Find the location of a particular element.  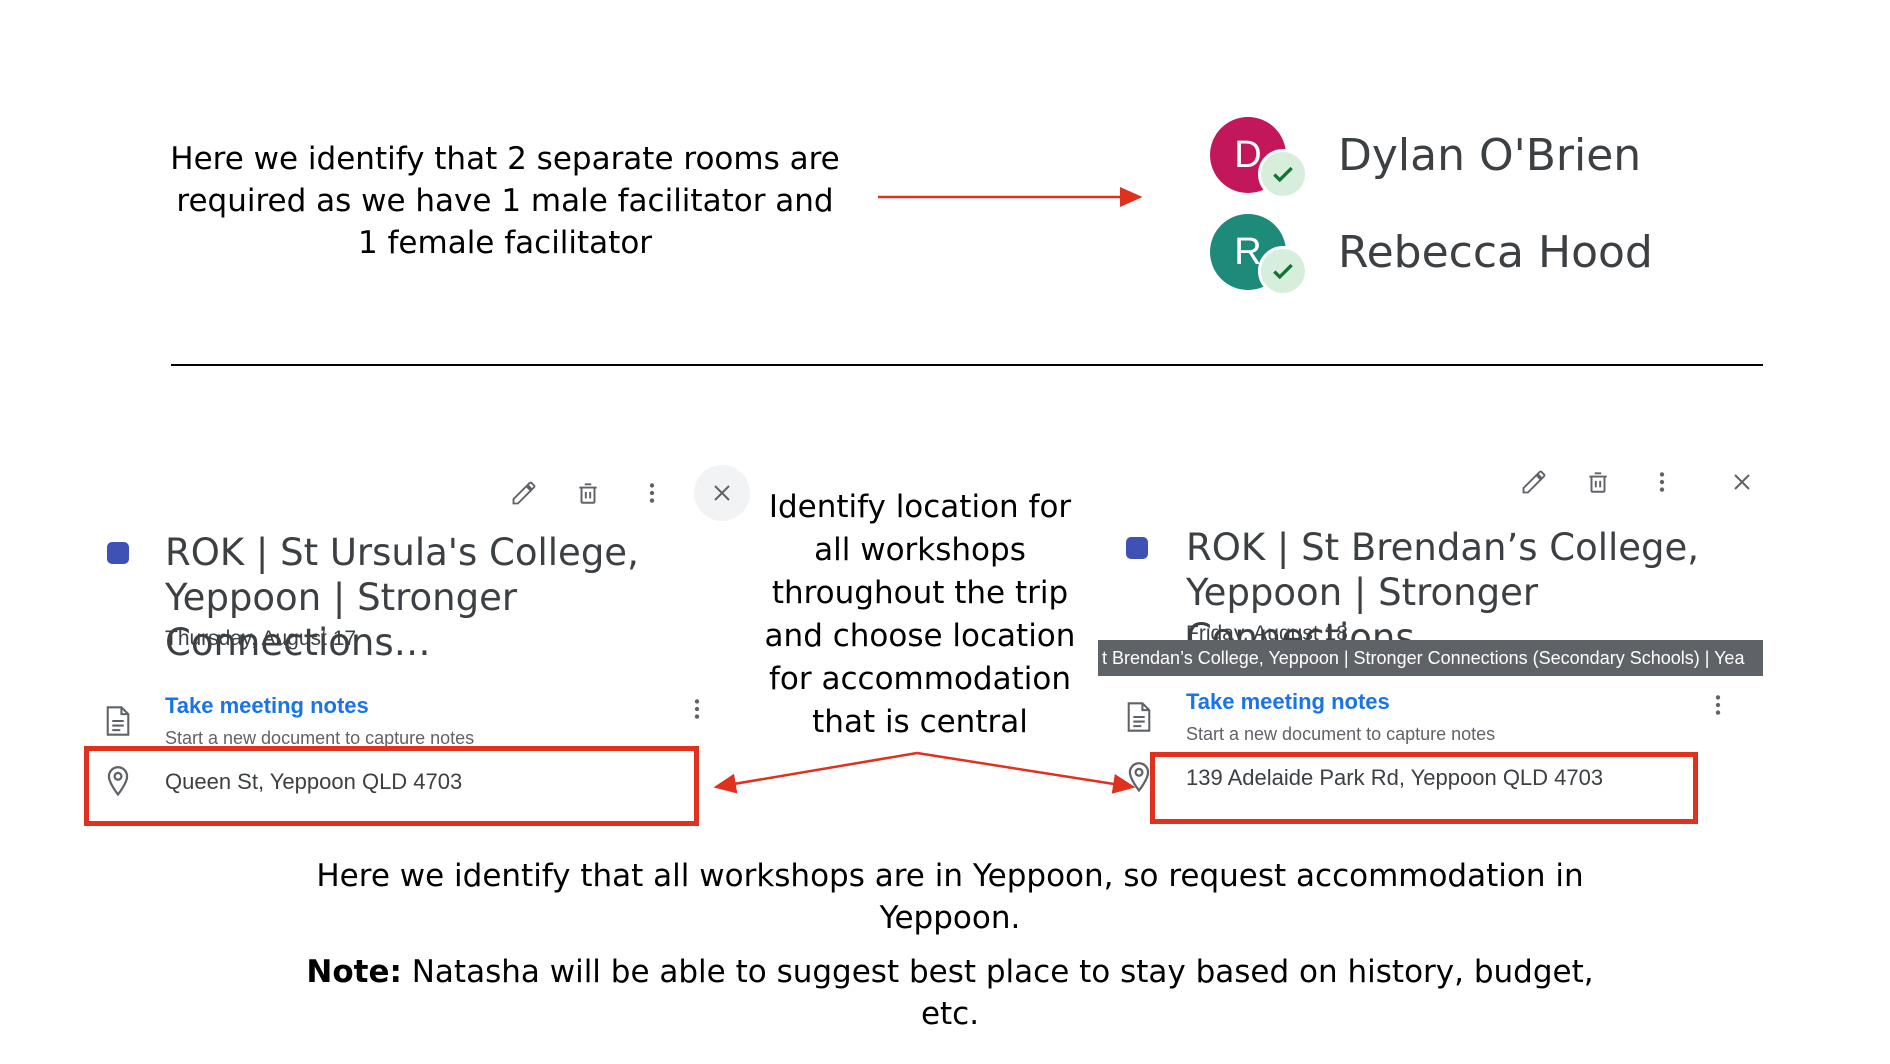

avatar: D is located at coordinates (1259, 158).